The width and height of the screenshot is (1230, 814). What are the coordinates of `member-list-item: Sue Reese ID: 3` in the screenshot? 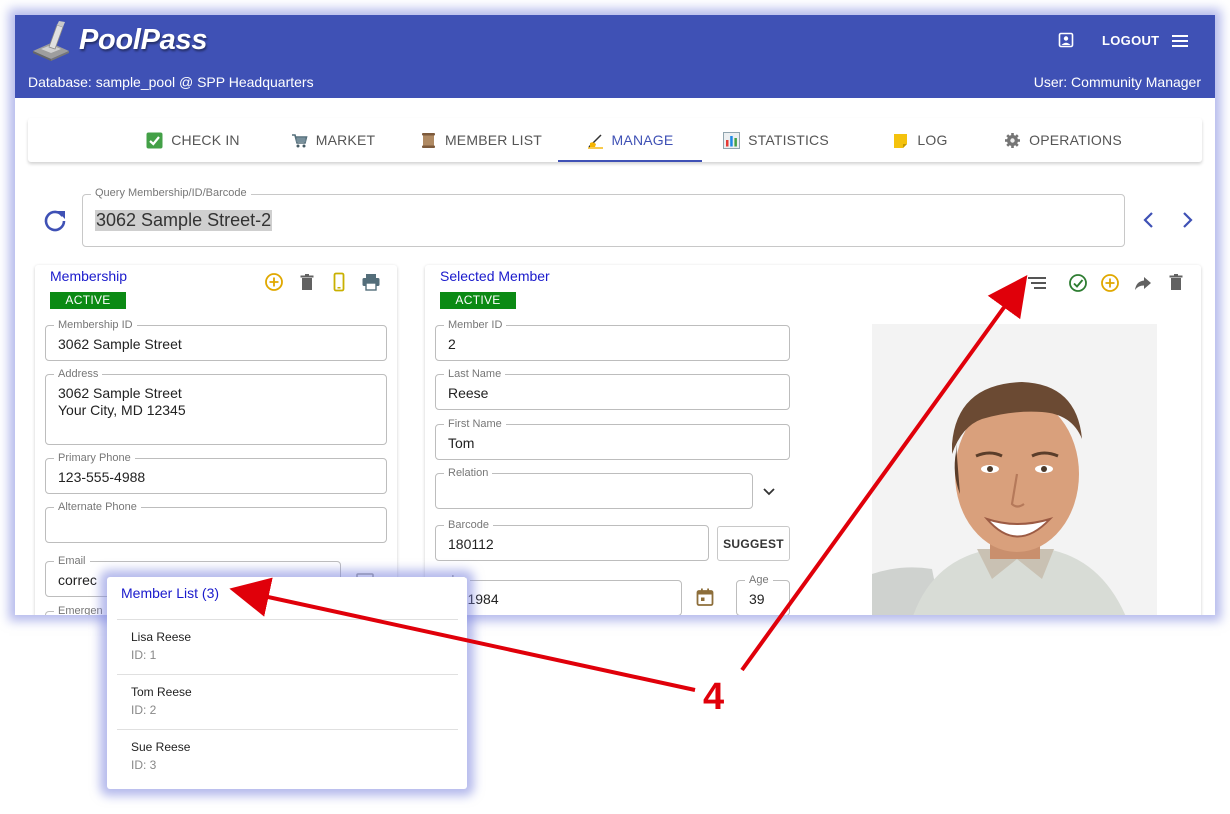 It's located at (287, 756).